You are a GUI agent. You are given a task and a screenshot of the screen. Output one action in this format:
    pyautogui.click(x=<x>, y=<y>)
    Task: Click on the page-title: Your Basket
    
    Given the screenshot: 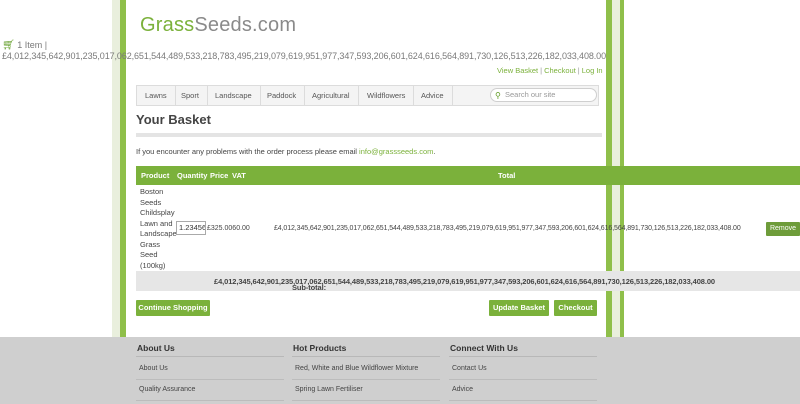 What is the action you would take?
    pyautogui.click(x=173, y=119)
    